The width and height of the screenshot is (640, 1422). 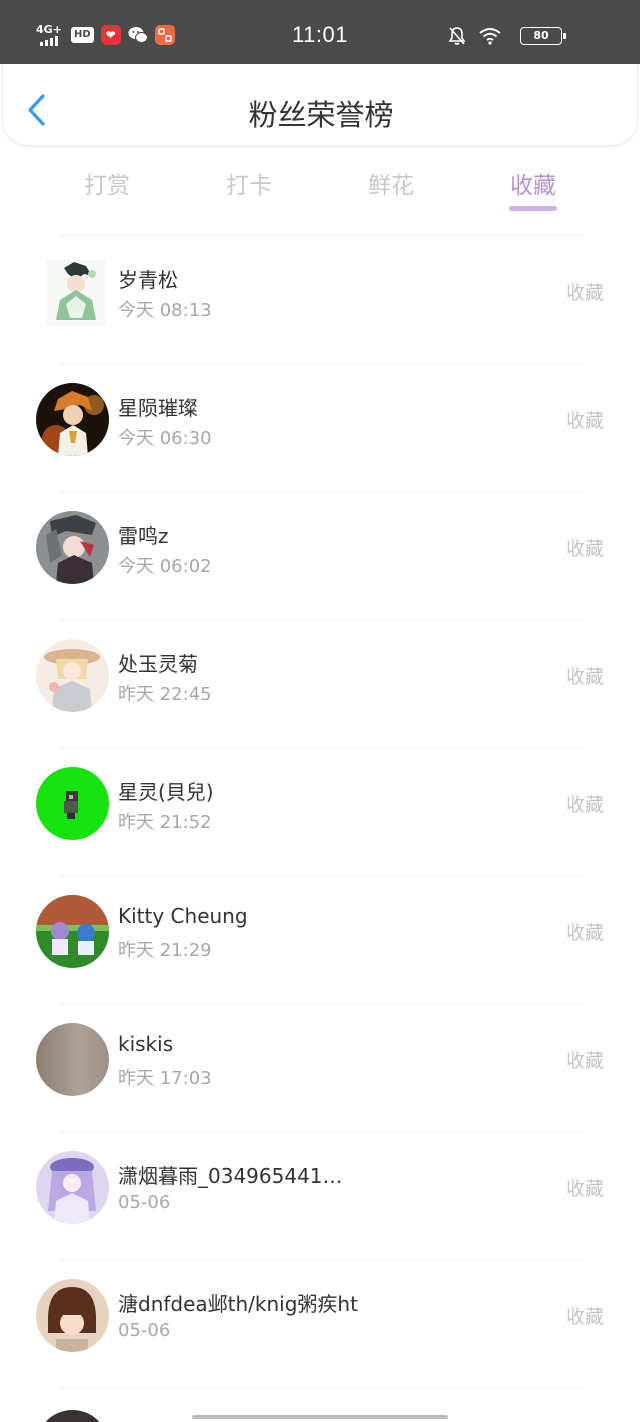 What do you see at coordinates (391, 197) in the screenshot?
I see `tab-flowers: 鲜花` at bounding box center [391, 197].